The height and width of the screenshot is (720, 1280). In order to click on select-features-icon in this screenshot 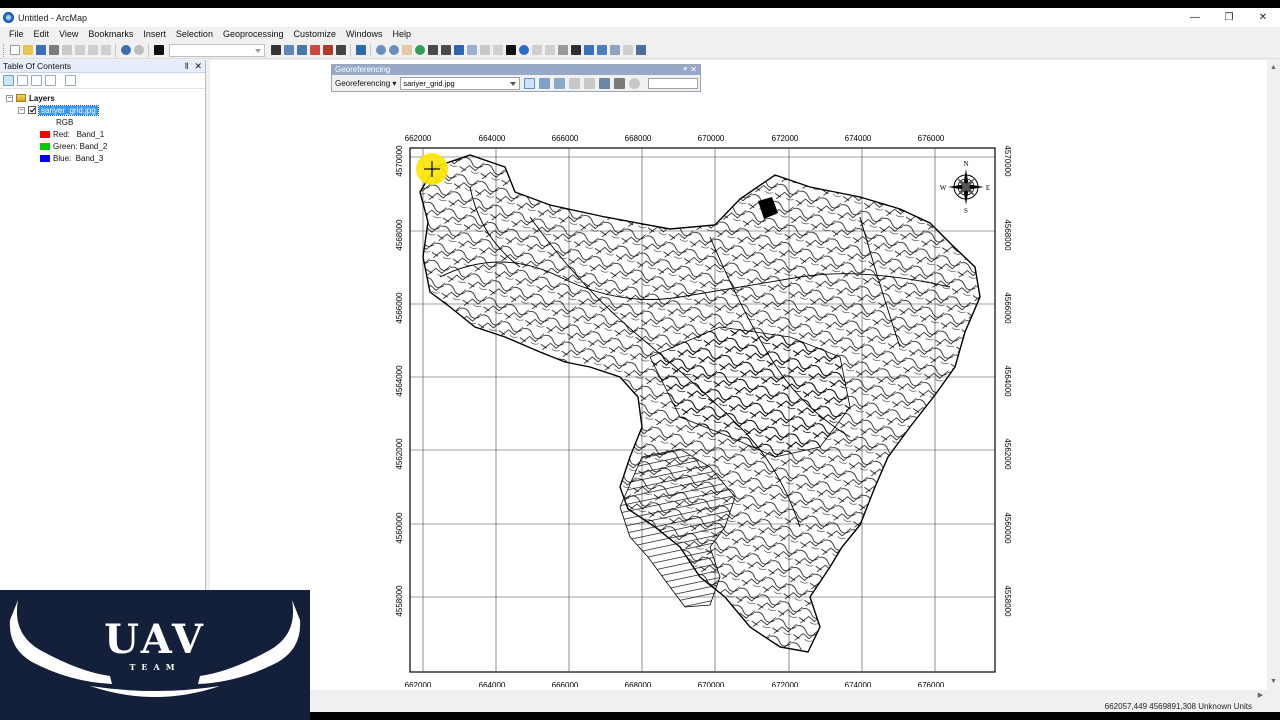, I will do `click(484, 50)`.